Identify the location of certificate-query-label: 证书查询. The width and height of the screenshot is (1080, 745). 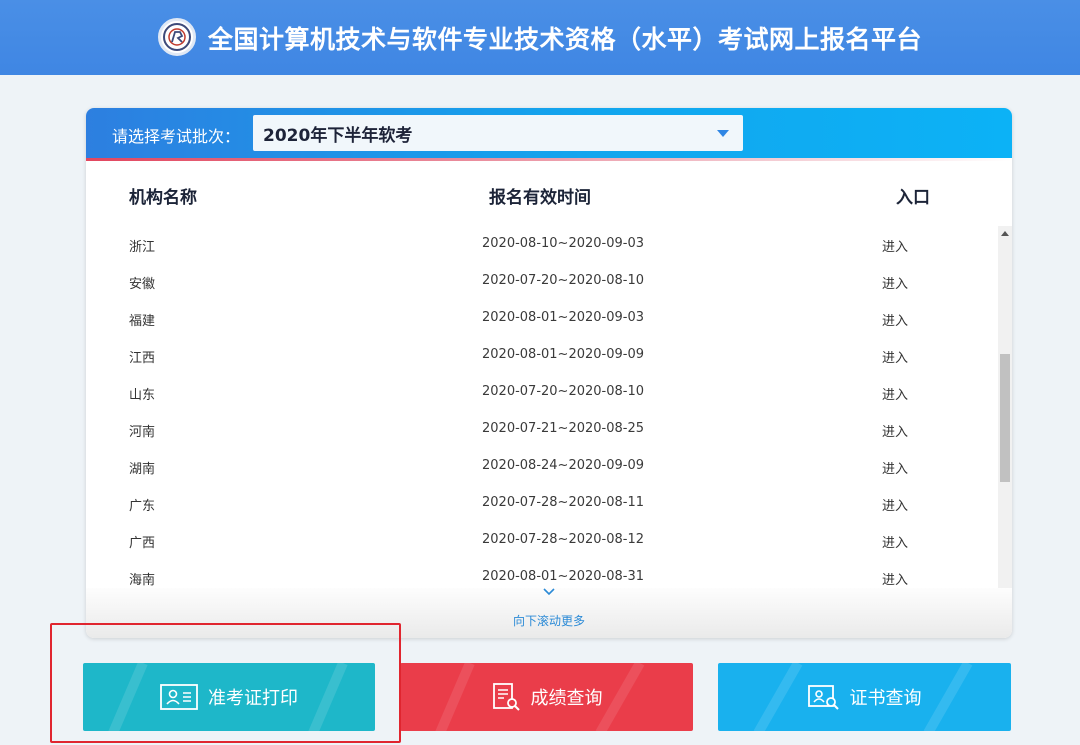
(885, 698).